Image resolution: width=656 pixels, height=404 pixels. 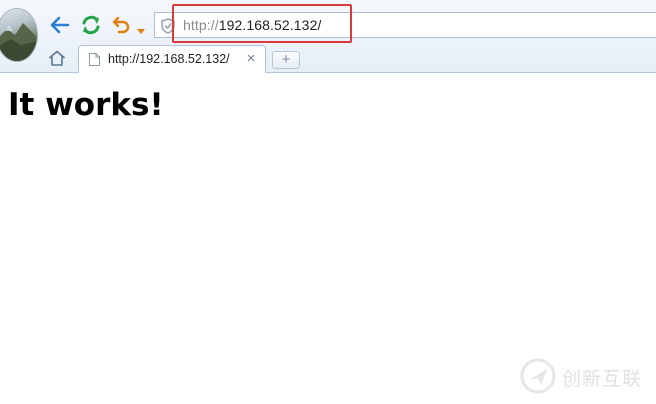 I want to click on home-icon, so click(x=57, y=60).